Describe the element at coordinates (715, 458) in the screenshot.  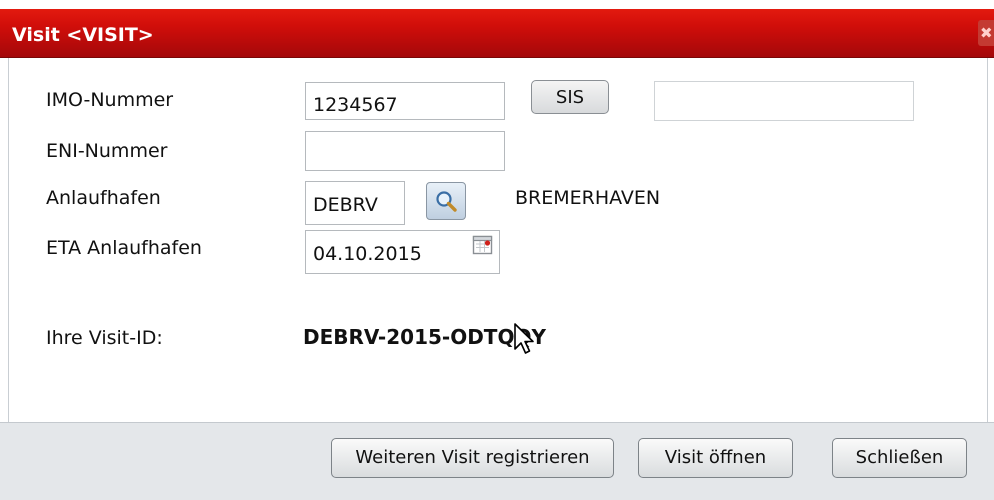
I see `open-visit-button: Visit öffnen` at that location.